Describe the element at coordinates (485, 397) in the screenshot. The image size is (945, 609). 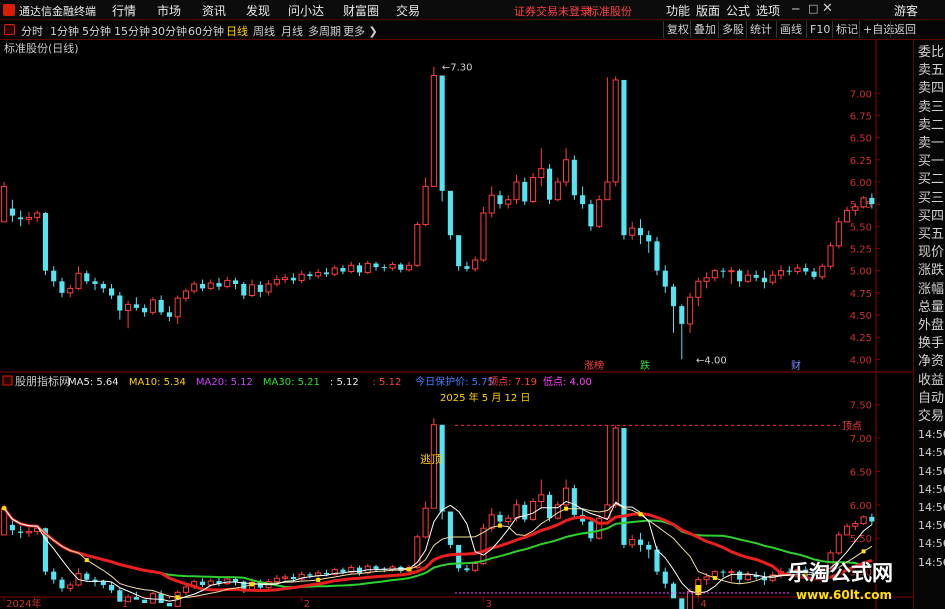
I see `date-note: 2025 年 5 月 12 日` at that location.